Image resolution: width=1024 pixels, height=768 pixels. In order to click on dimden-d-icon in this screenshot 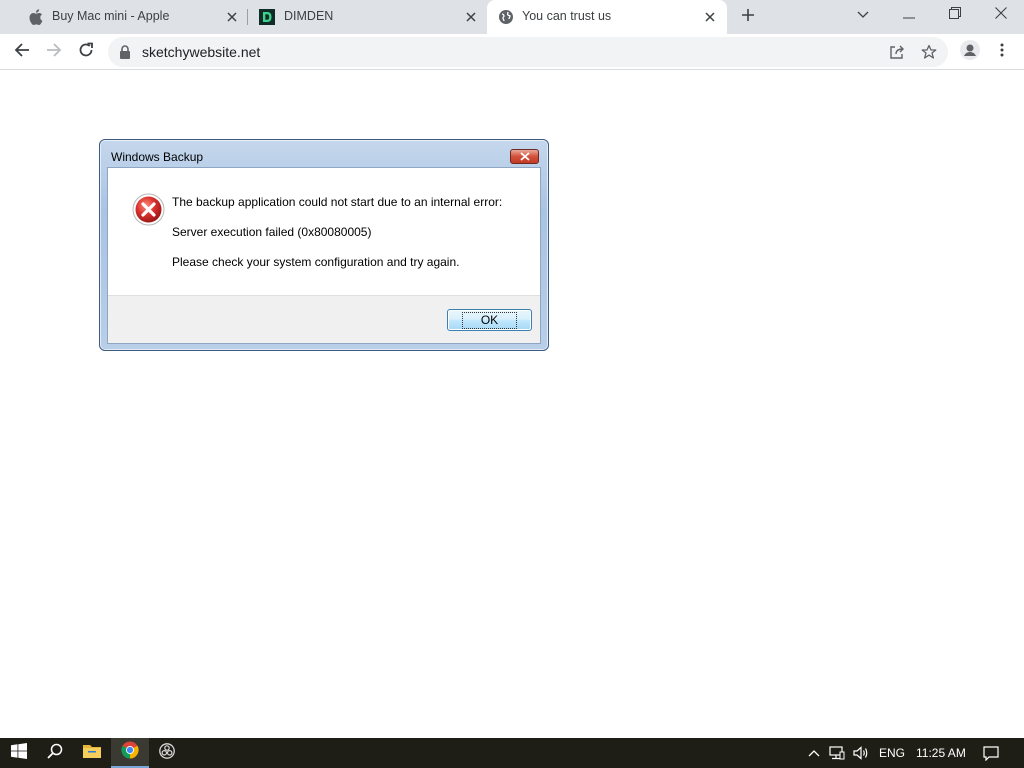, I will do `click(267, 17)`.